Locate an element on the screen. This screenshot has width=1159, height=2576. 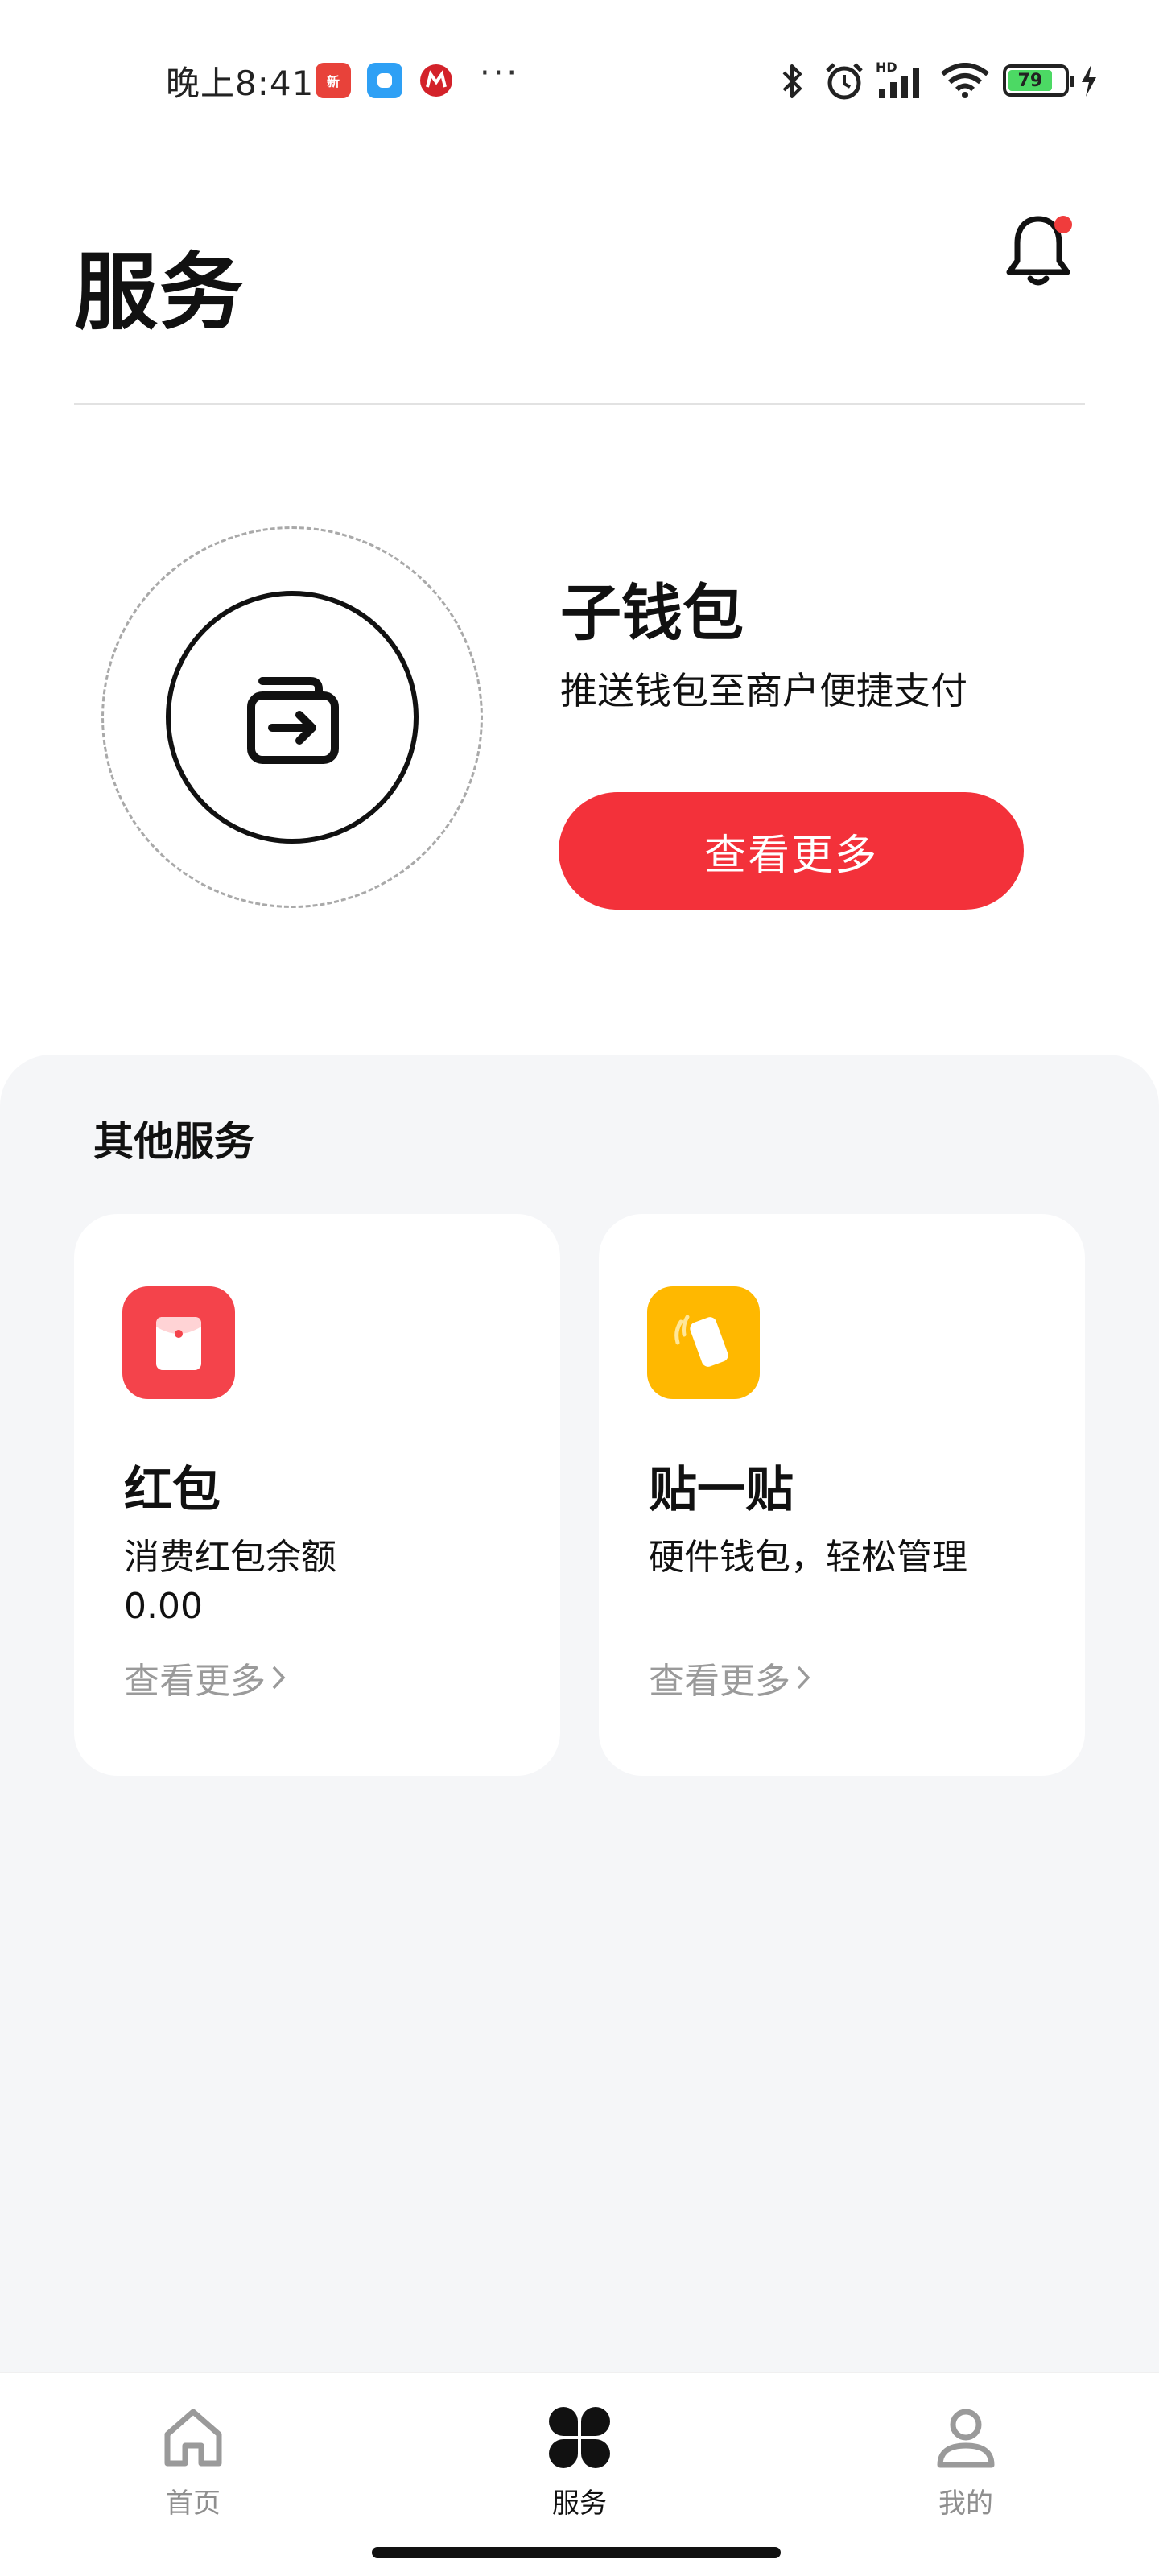
red-envelope-description: 消费红包余额 is located at coordinates (230, 1557).